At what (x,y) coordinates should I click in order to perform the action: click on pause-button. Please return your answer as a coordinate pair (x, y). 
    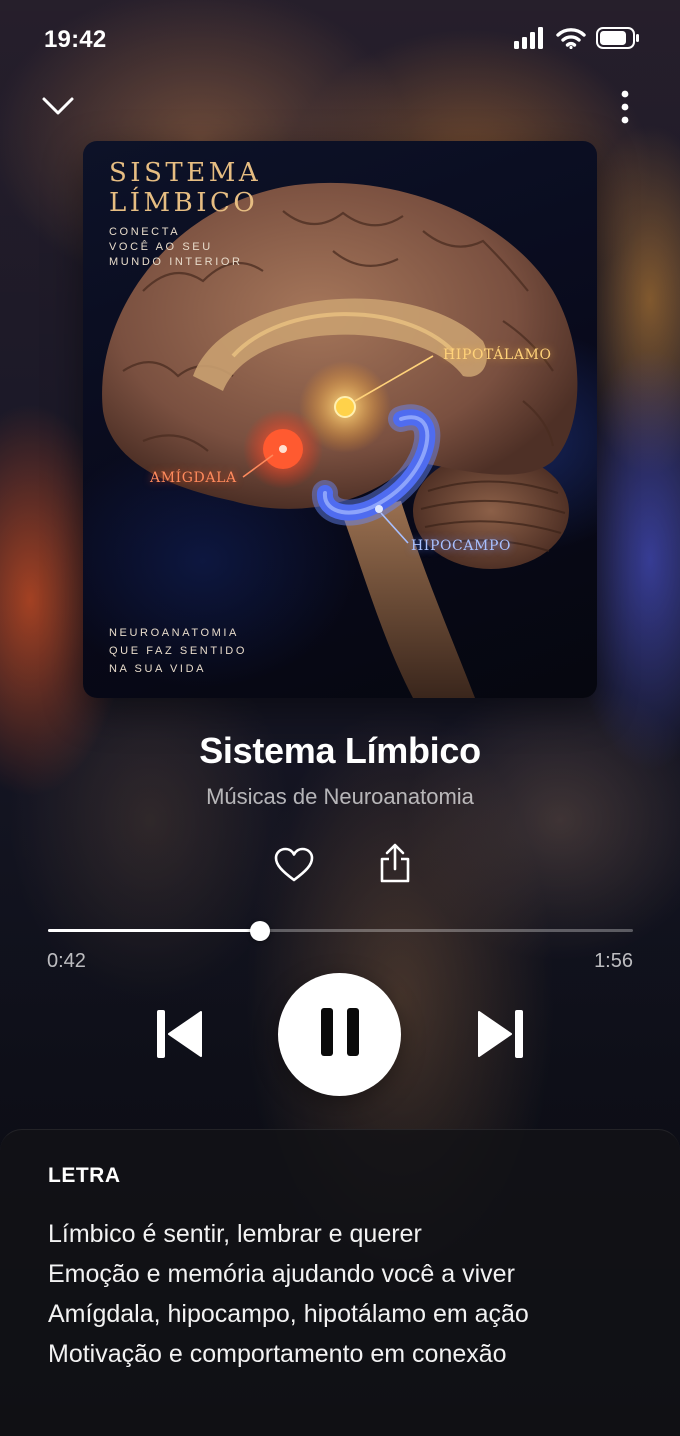
    Looking at the image, I should click on (339, 1034).